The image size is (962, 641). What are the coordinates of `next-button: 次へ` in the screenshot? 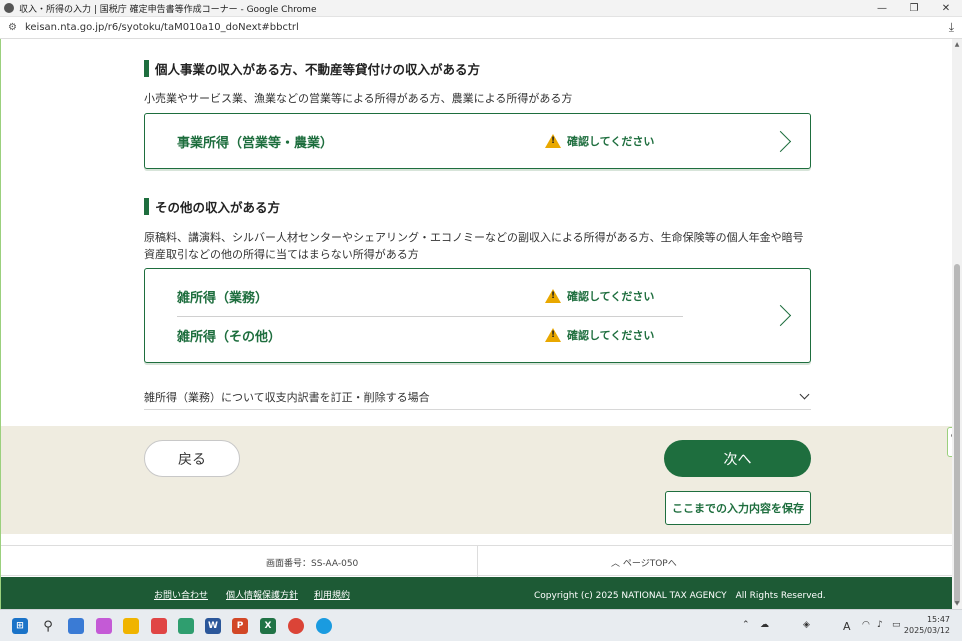 It's located at (737, 458).